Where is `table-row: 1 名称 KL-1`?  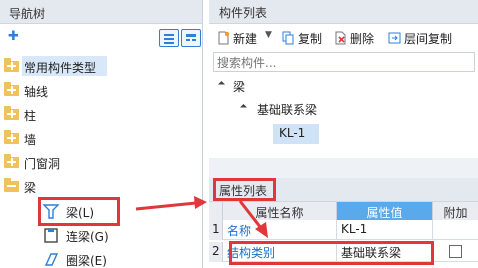
table-row: 1 名称 KL-1 is located at coordinates (343, 230).